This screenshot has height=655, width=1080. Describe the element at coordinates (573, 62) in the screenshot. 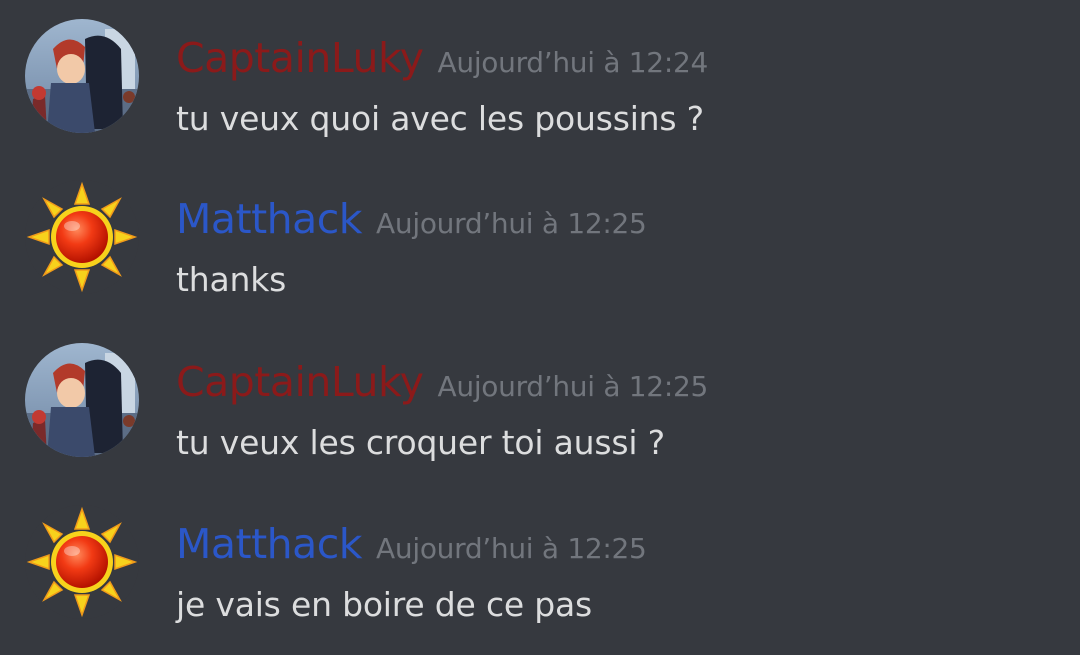

I see `timestamp: Aujourd’hui à 12:24` at that location.